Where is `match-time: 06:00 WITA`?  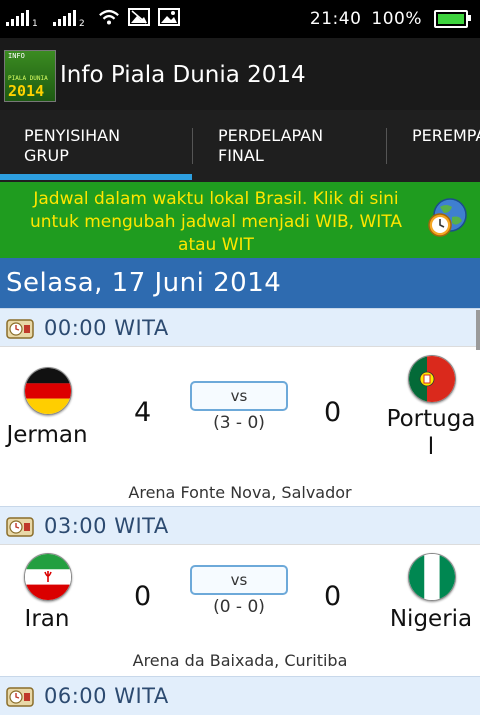 match-time: 06:00 WITA is located at coordinates (106, 696).